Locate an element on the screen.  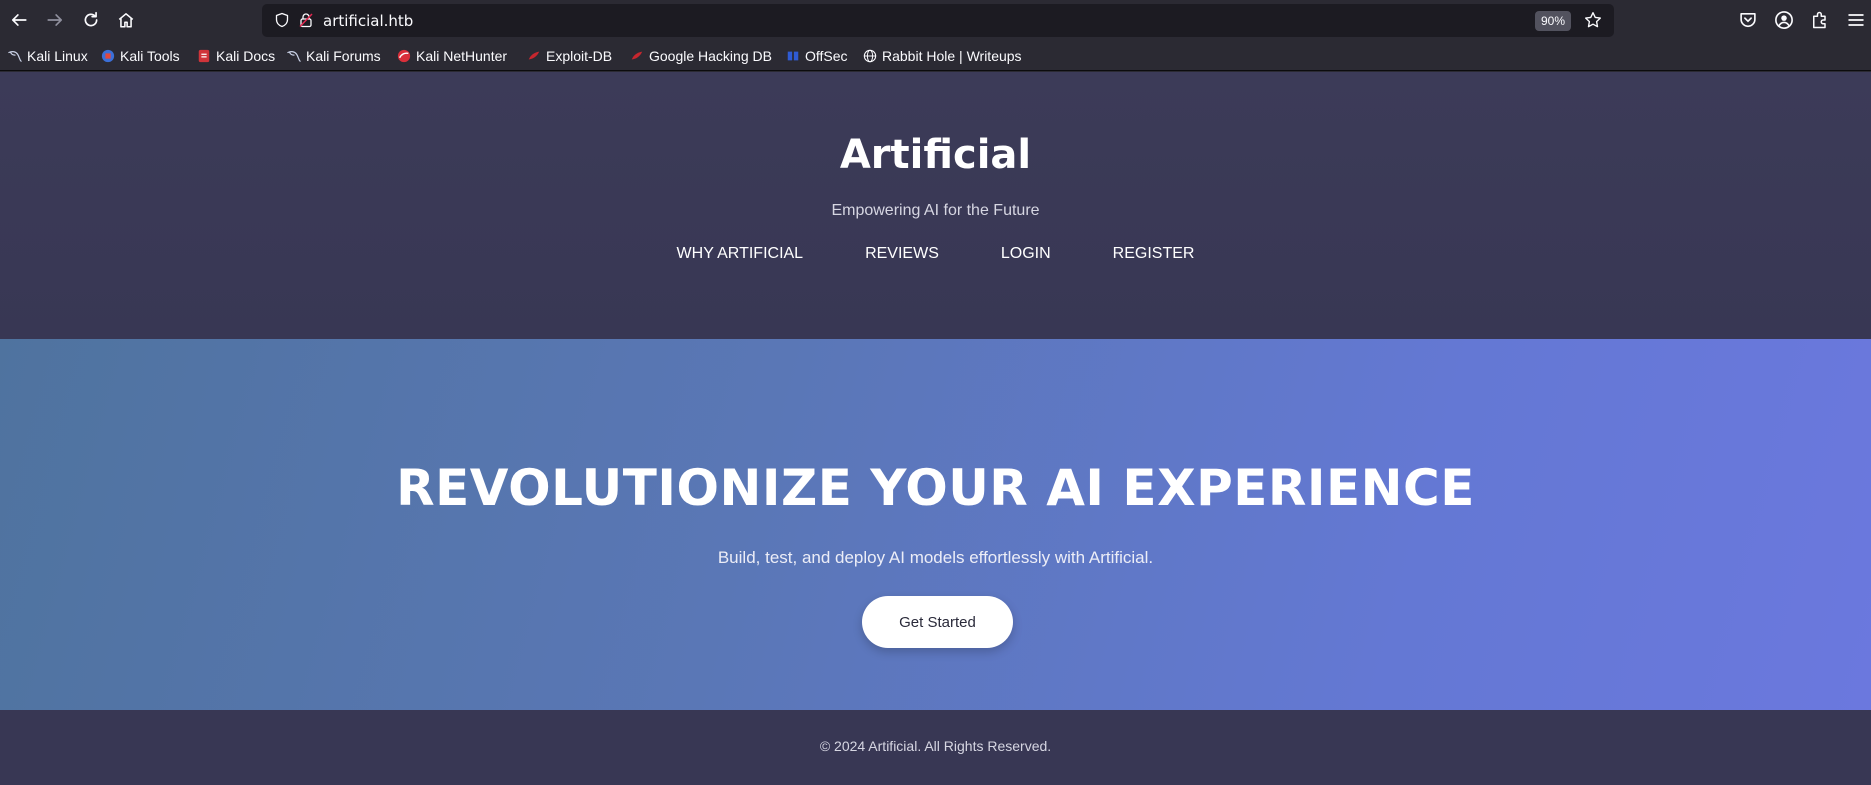
kali-tools-icon is located at coordinates (108, 56).